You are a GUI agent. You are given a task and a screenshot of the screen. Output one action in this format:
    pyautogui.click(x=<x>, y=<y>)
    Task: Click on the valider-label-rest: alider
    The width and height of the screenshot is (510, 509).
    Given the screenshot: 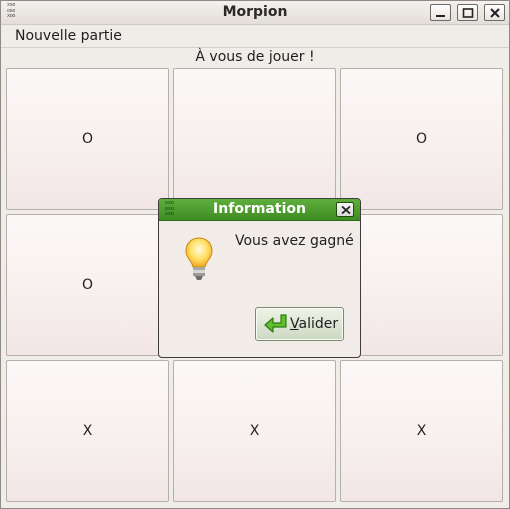 What is the action you would take?
    pyautogui.click(x=318, y=324)
    